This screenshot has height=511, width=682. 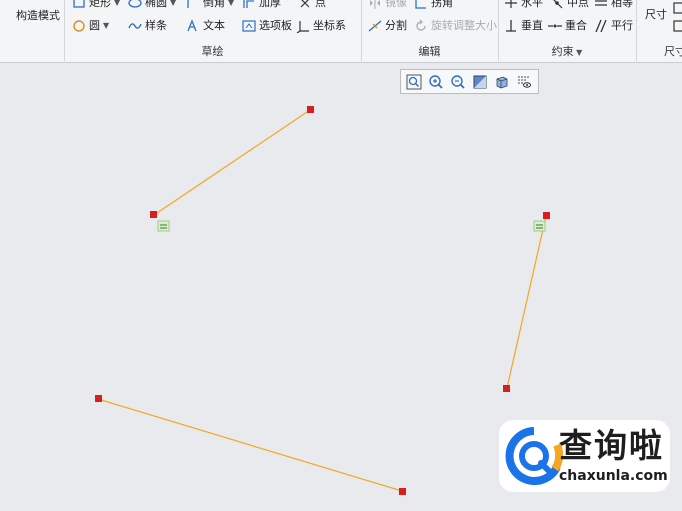 What do you see at coordinates (270, 4) in the screenshot?
I see `thicken-label: 加厚` at bounding box center [270, 4].